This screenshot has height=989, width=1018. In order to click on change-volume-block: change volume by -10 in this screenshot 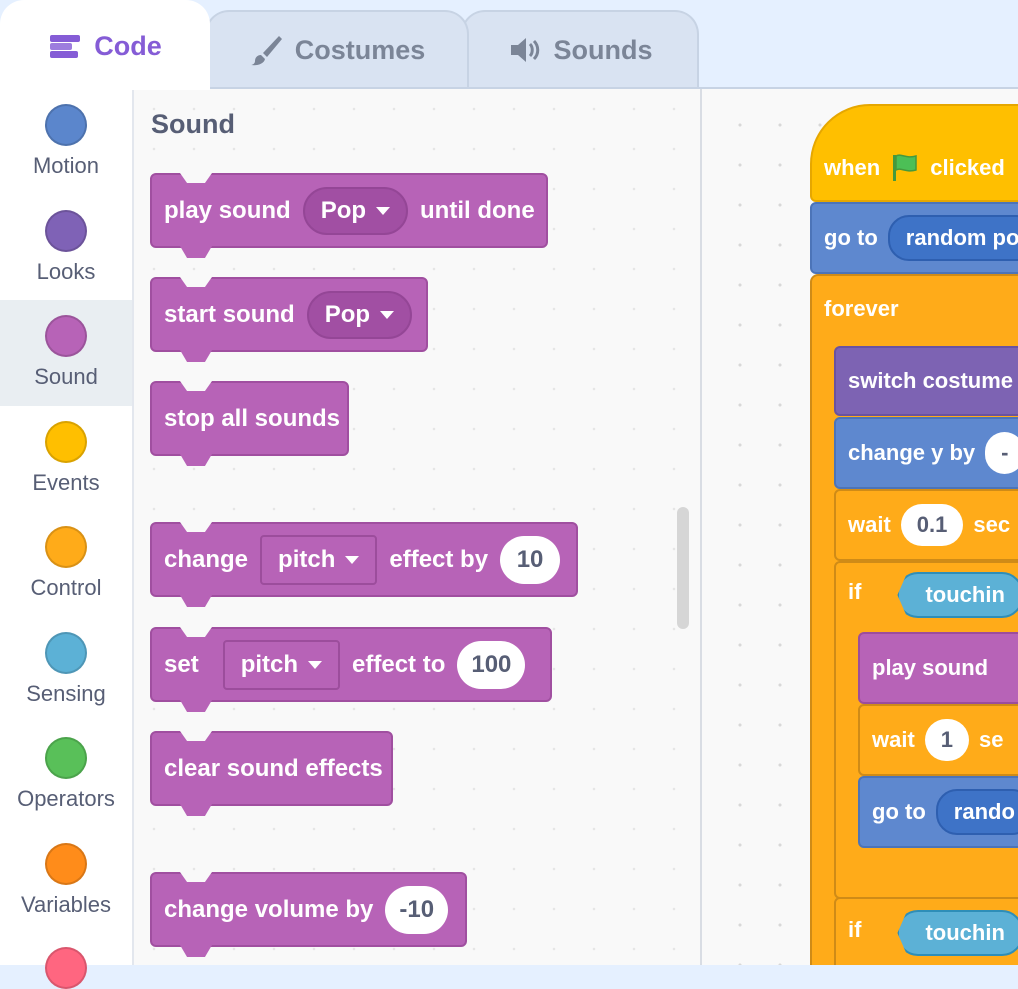, I will do `click(308, 914)`.